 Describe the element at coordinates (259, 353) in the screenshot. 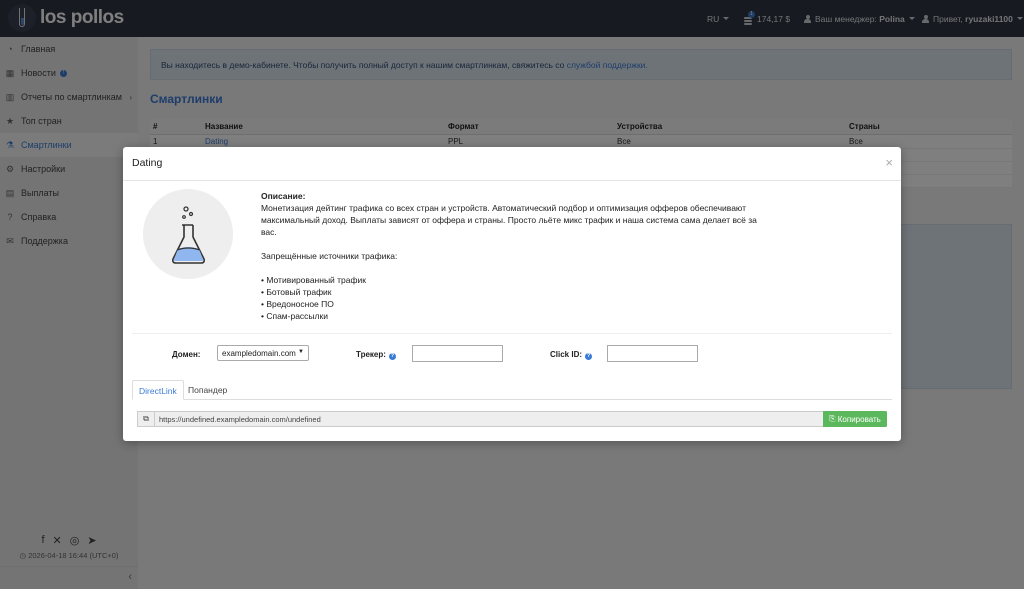

I see `domain-value: exampledomain.com` at that location.